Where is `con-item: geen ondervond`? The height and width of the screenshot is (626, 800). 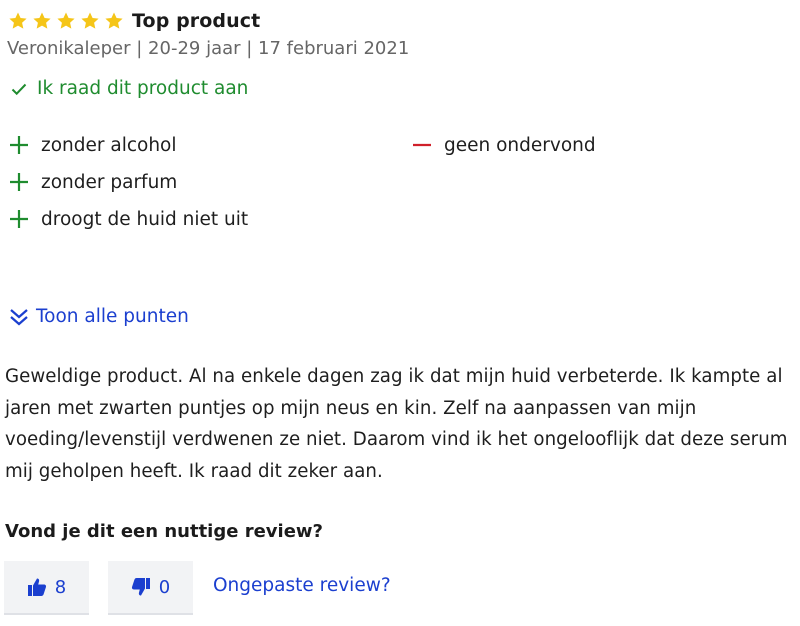 con-item: geen ondervond is located at coordinates (503, 145).